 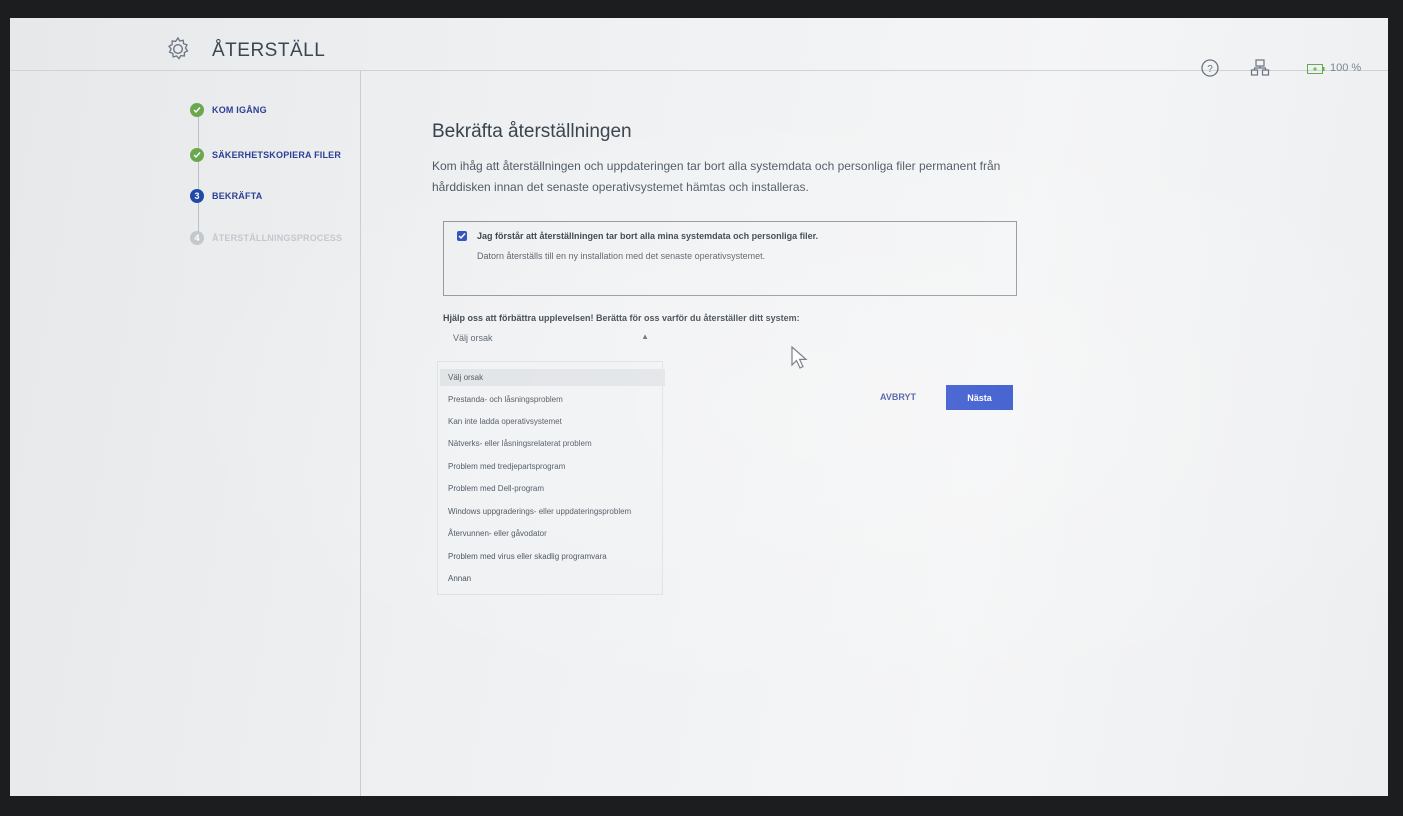 What do you see at coordinates (506, 466) in the screenshot?
I see `dropdown-option: Problem med tredjepartsprogram` at bounding box center [506, 466].